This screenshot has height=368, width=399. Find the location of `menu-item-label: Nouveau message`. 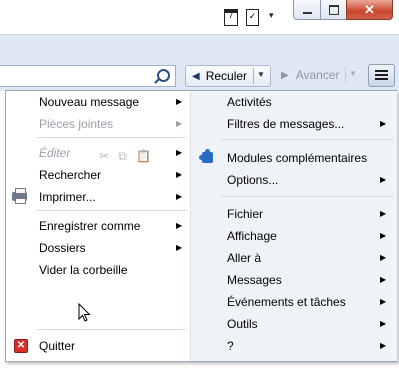

menu-item-label: Nouveau message is located at coordinates (89, 102).